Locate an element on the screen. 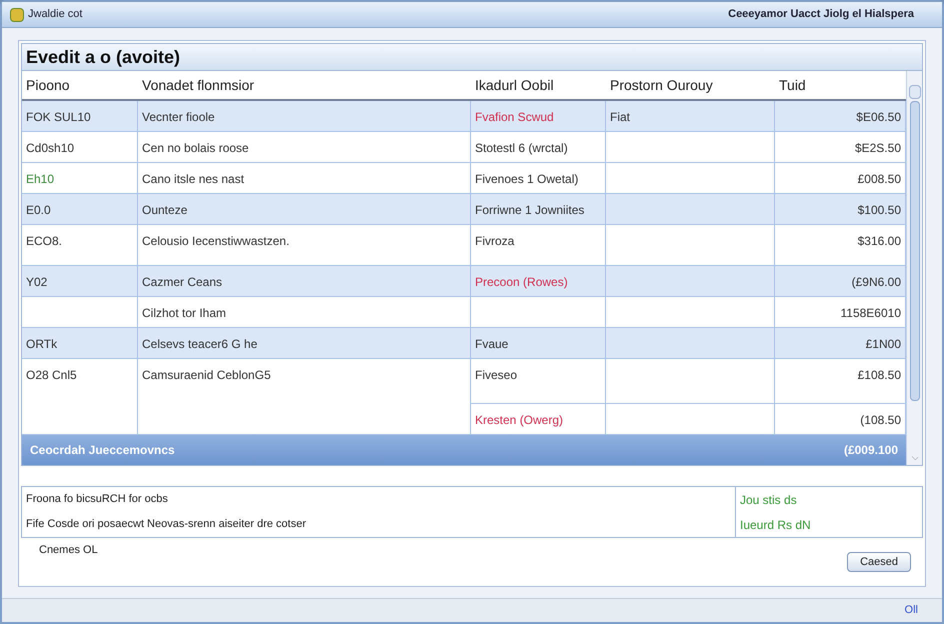 The image size is (944, 624). status-bar-text: Oll is located at coordinates (911, 610).